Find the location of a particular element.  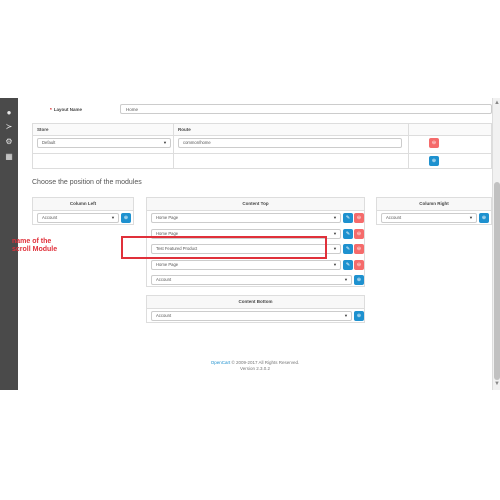

column-left-select: Account ▼ is located at coordinates (78, 218).